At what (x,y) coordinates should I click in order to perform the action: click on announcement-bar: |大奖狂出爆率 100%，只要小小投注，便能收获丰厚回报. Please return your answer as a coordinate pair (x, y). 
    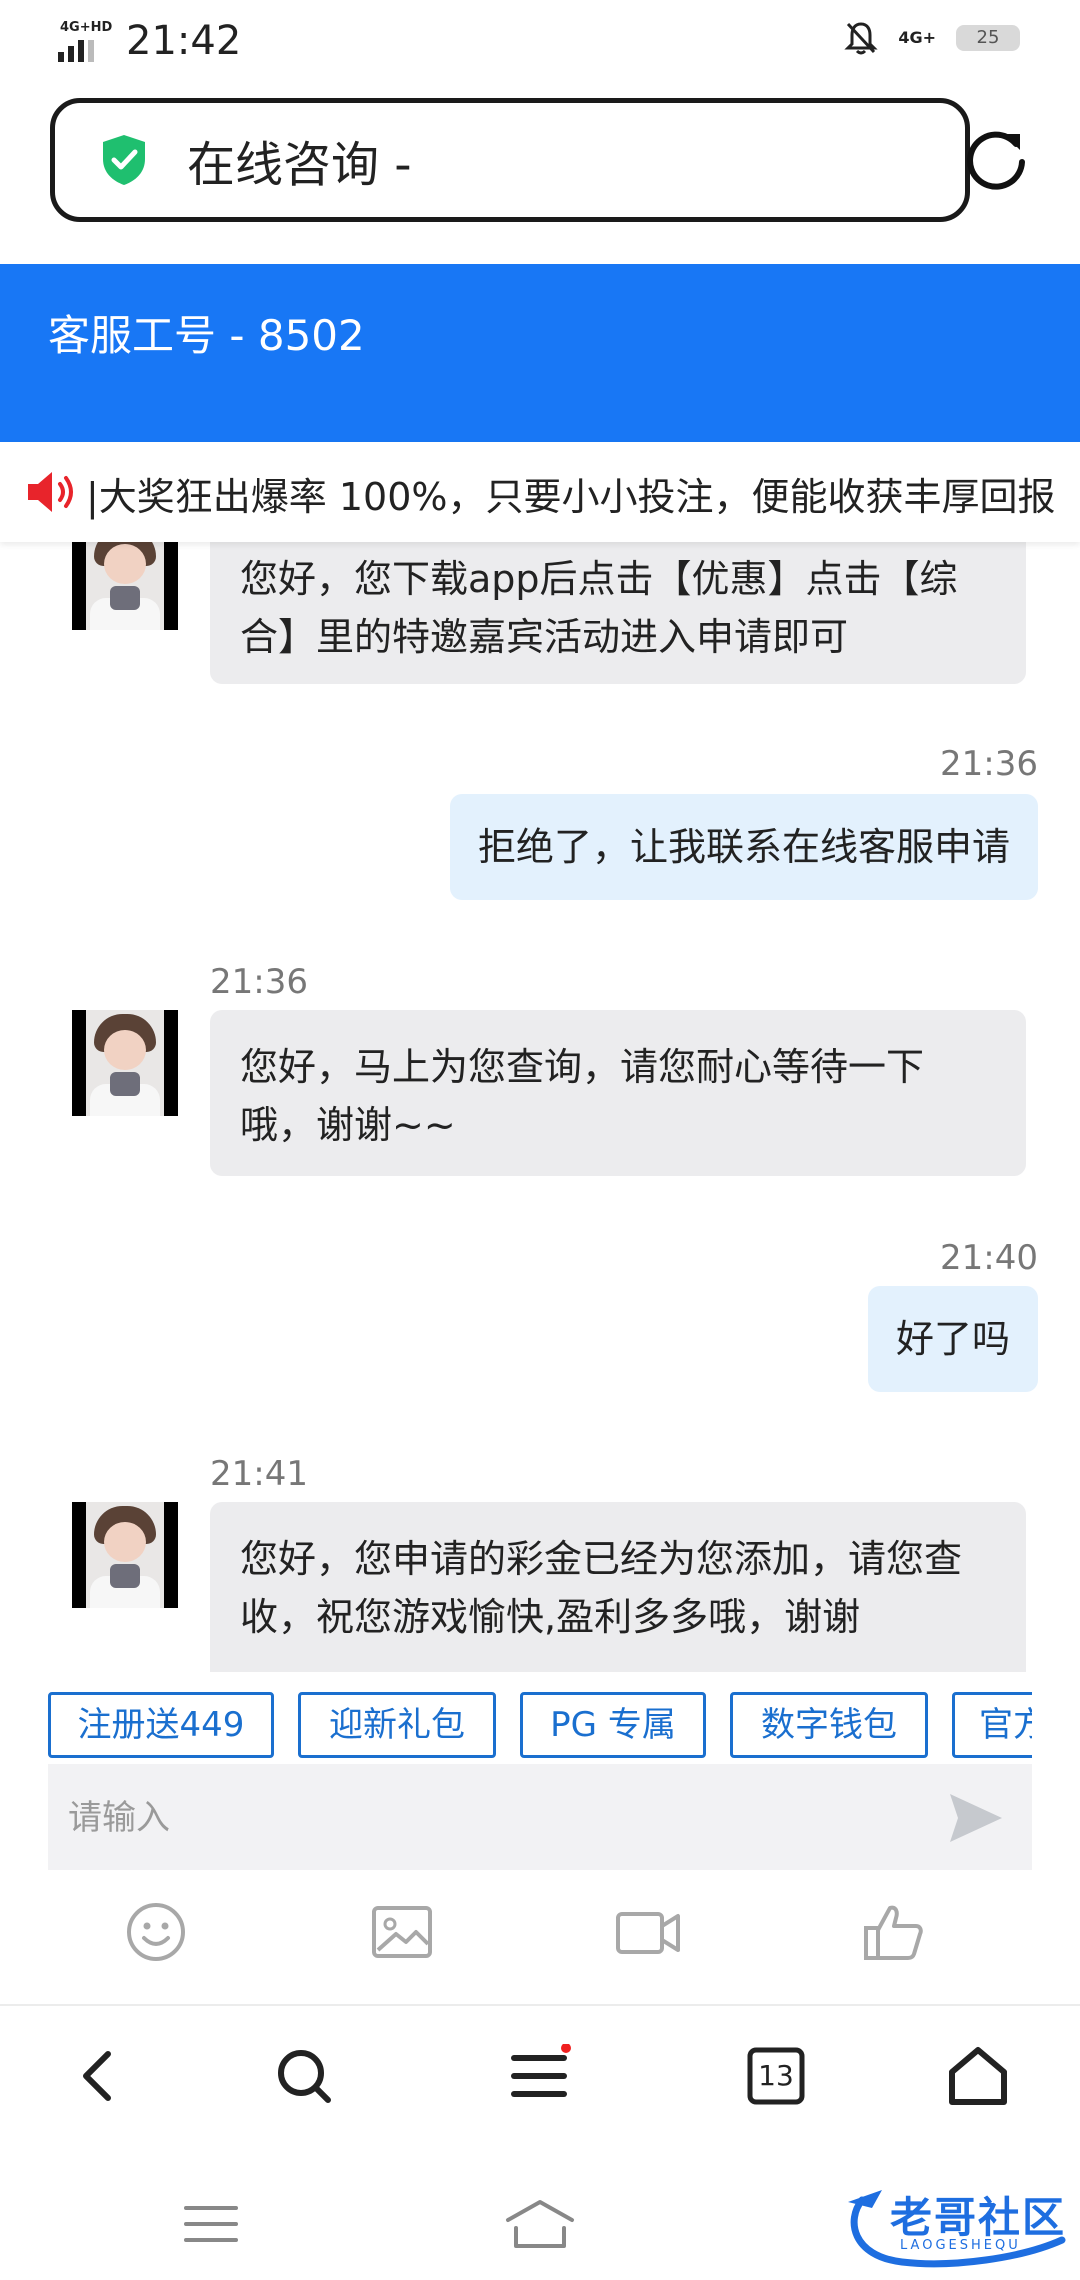
    Looking at the image, I should click on (540, 492).